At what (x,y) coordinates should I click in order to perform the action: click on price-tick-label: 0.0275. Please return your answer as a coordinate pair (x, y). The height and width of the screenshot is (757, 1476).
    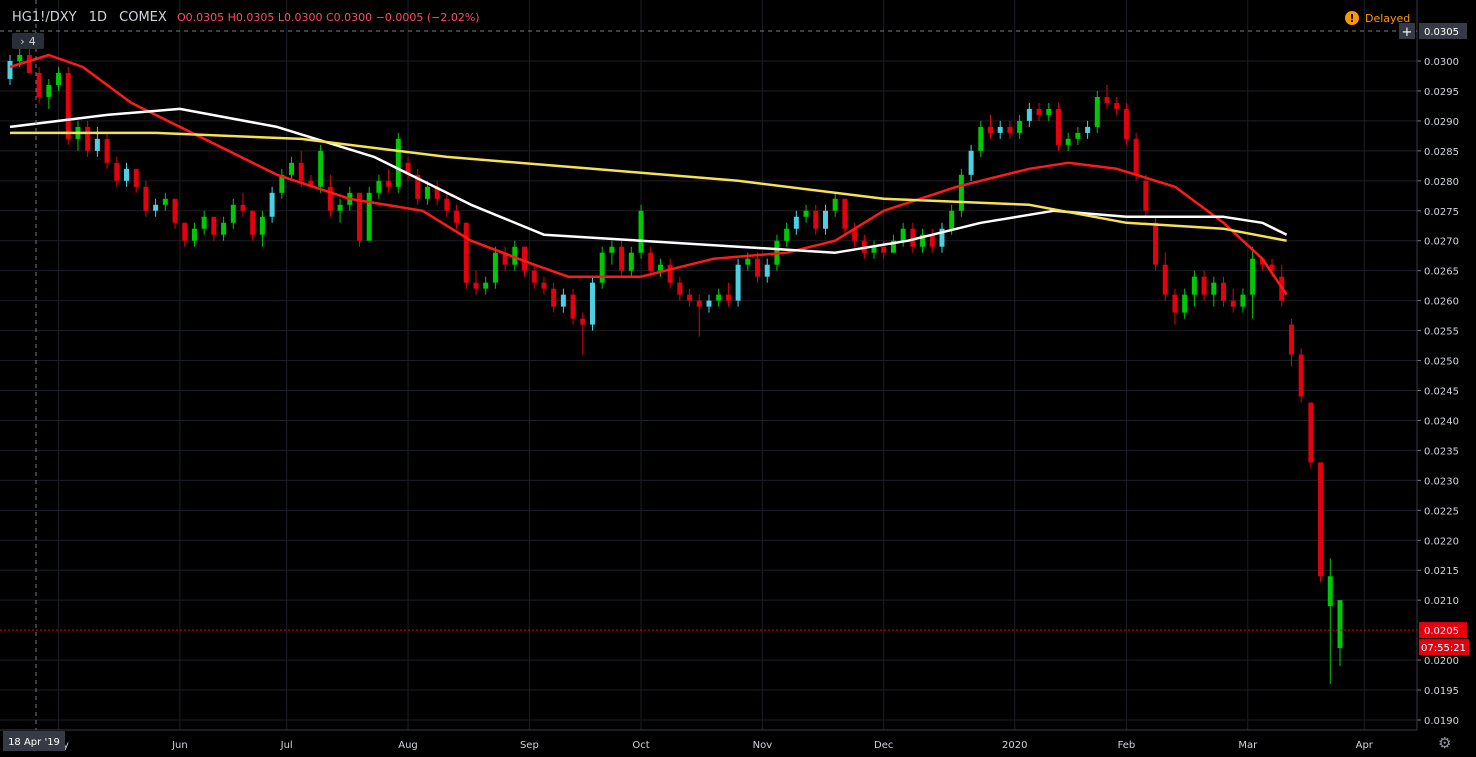
    Looking at the image, I should click on (1441, 212).